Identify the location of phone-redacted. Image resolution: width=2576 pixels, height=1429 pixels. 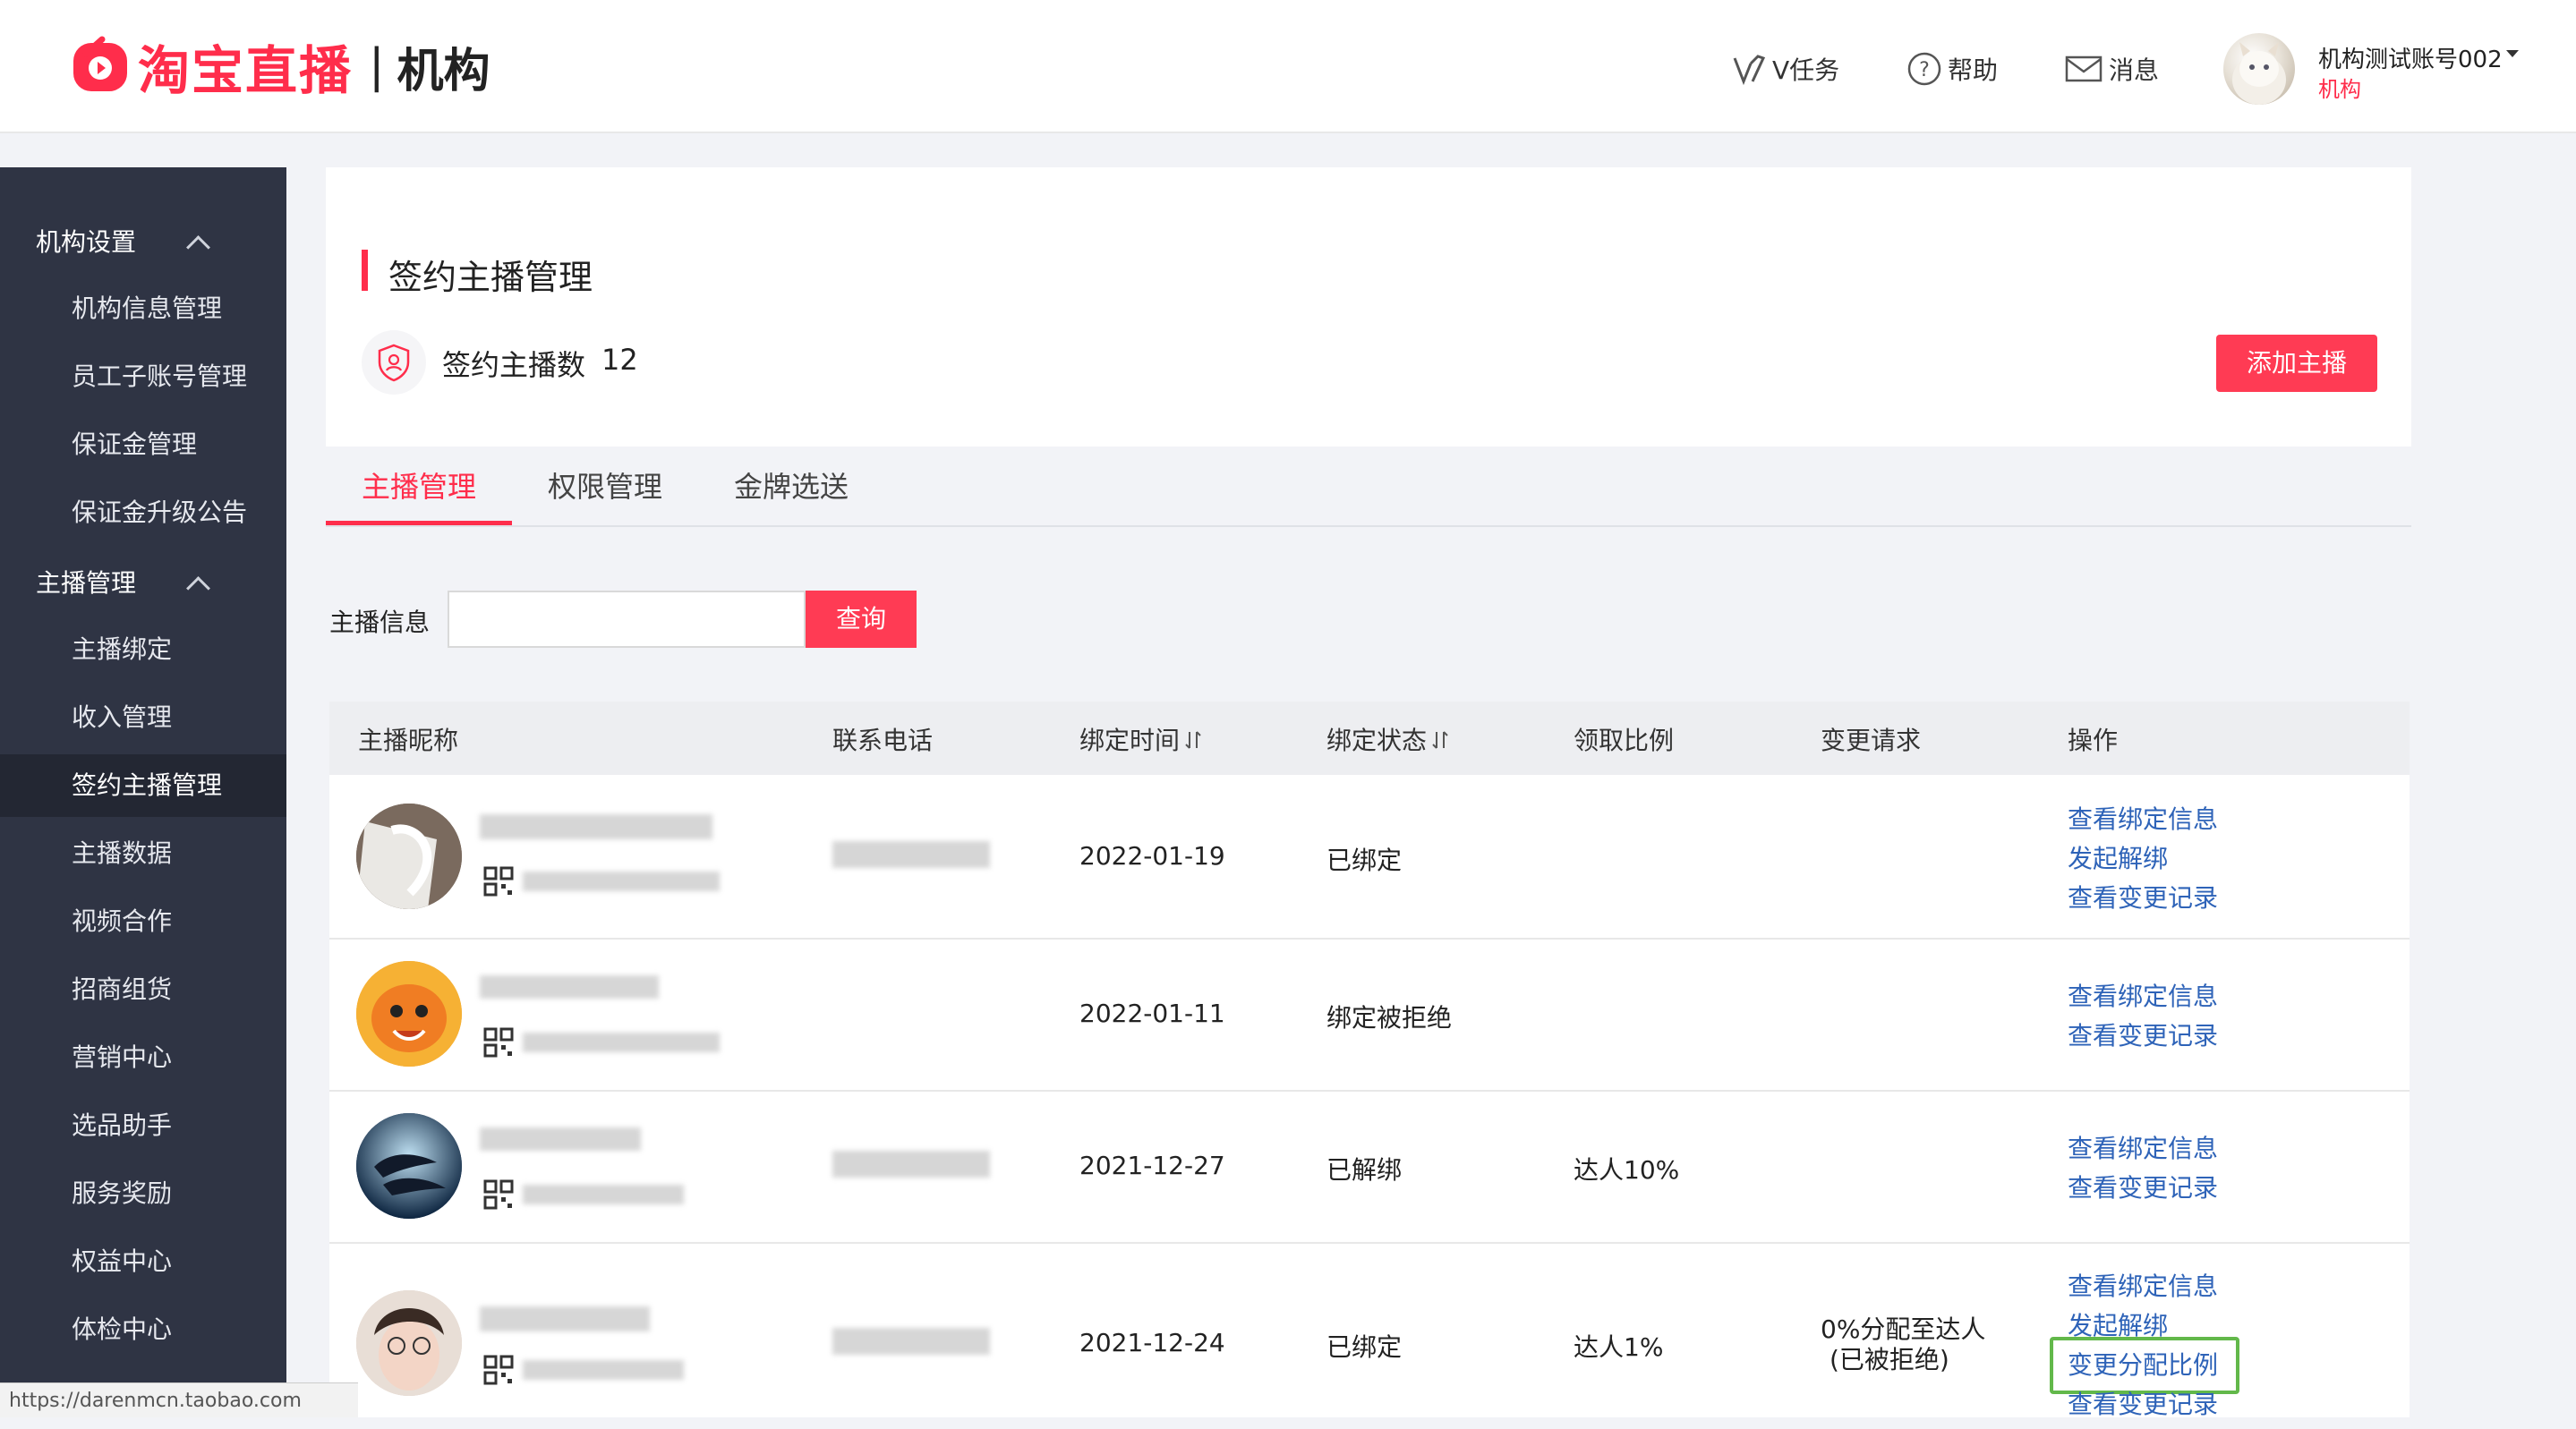
(911, 855).